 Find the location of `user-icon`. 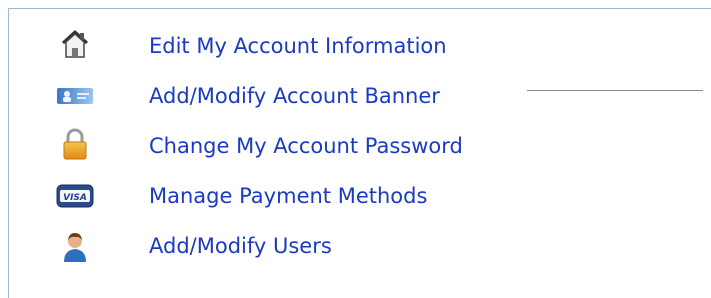

user-icon is located at coordinates (75, 246).